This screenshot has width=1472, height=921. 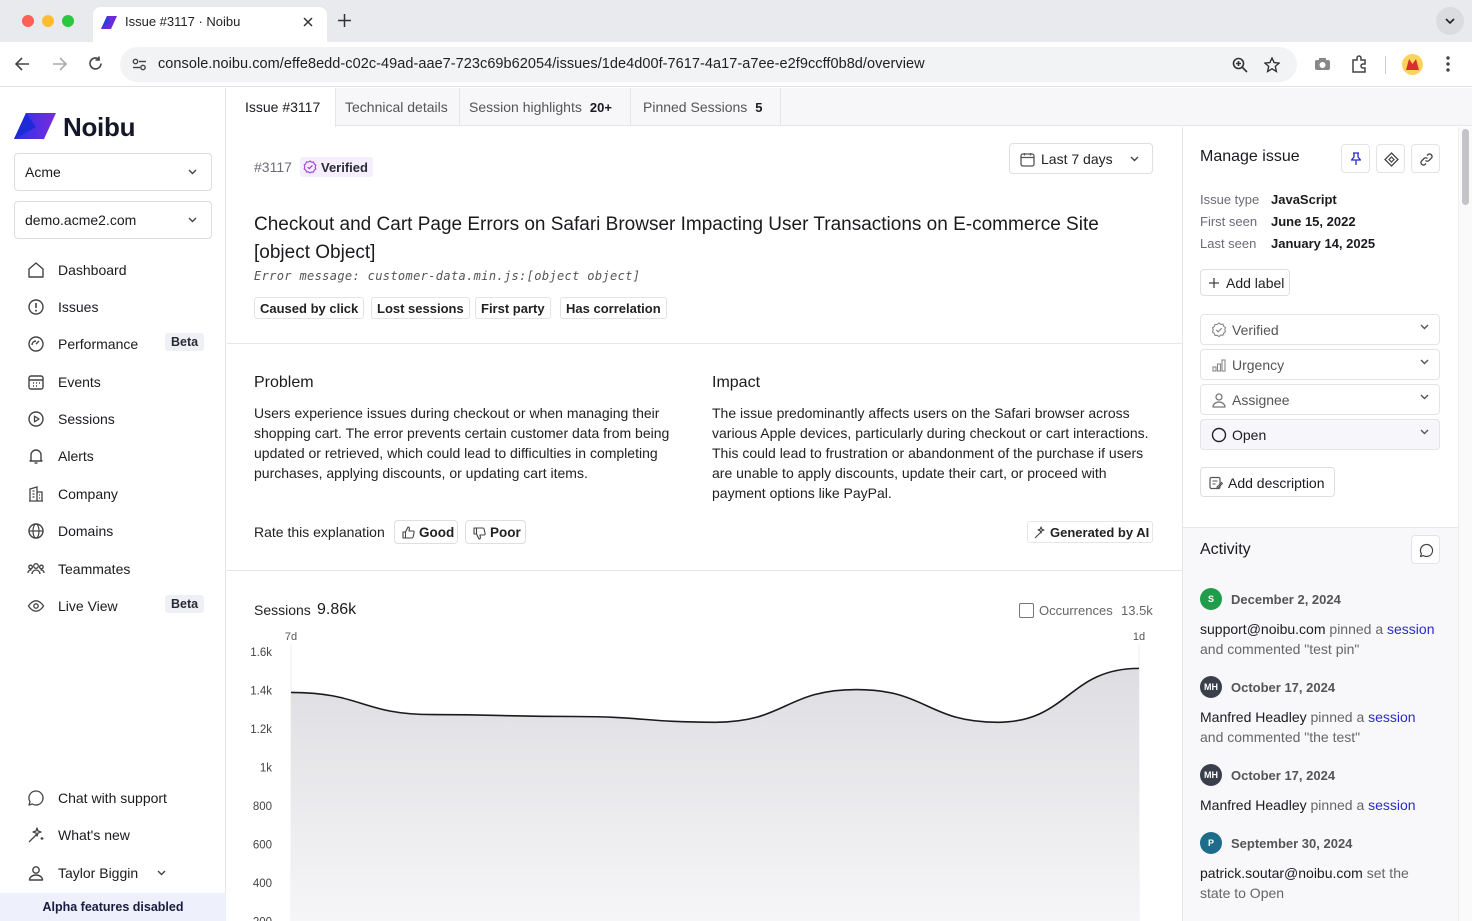 What do you see at coordinates (715, 722) in the screenshot?
I see `data-point-4d` at bounding box center [715, 722].